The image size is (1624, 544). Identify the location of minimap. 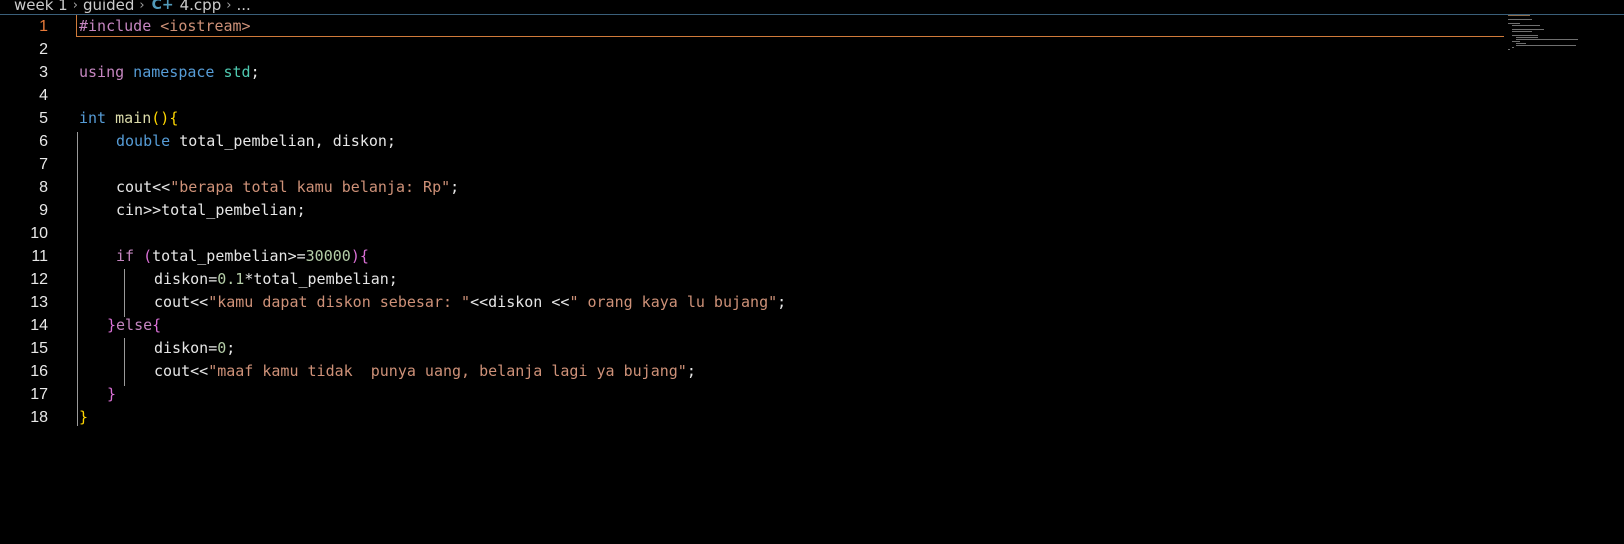
(1558, 34).